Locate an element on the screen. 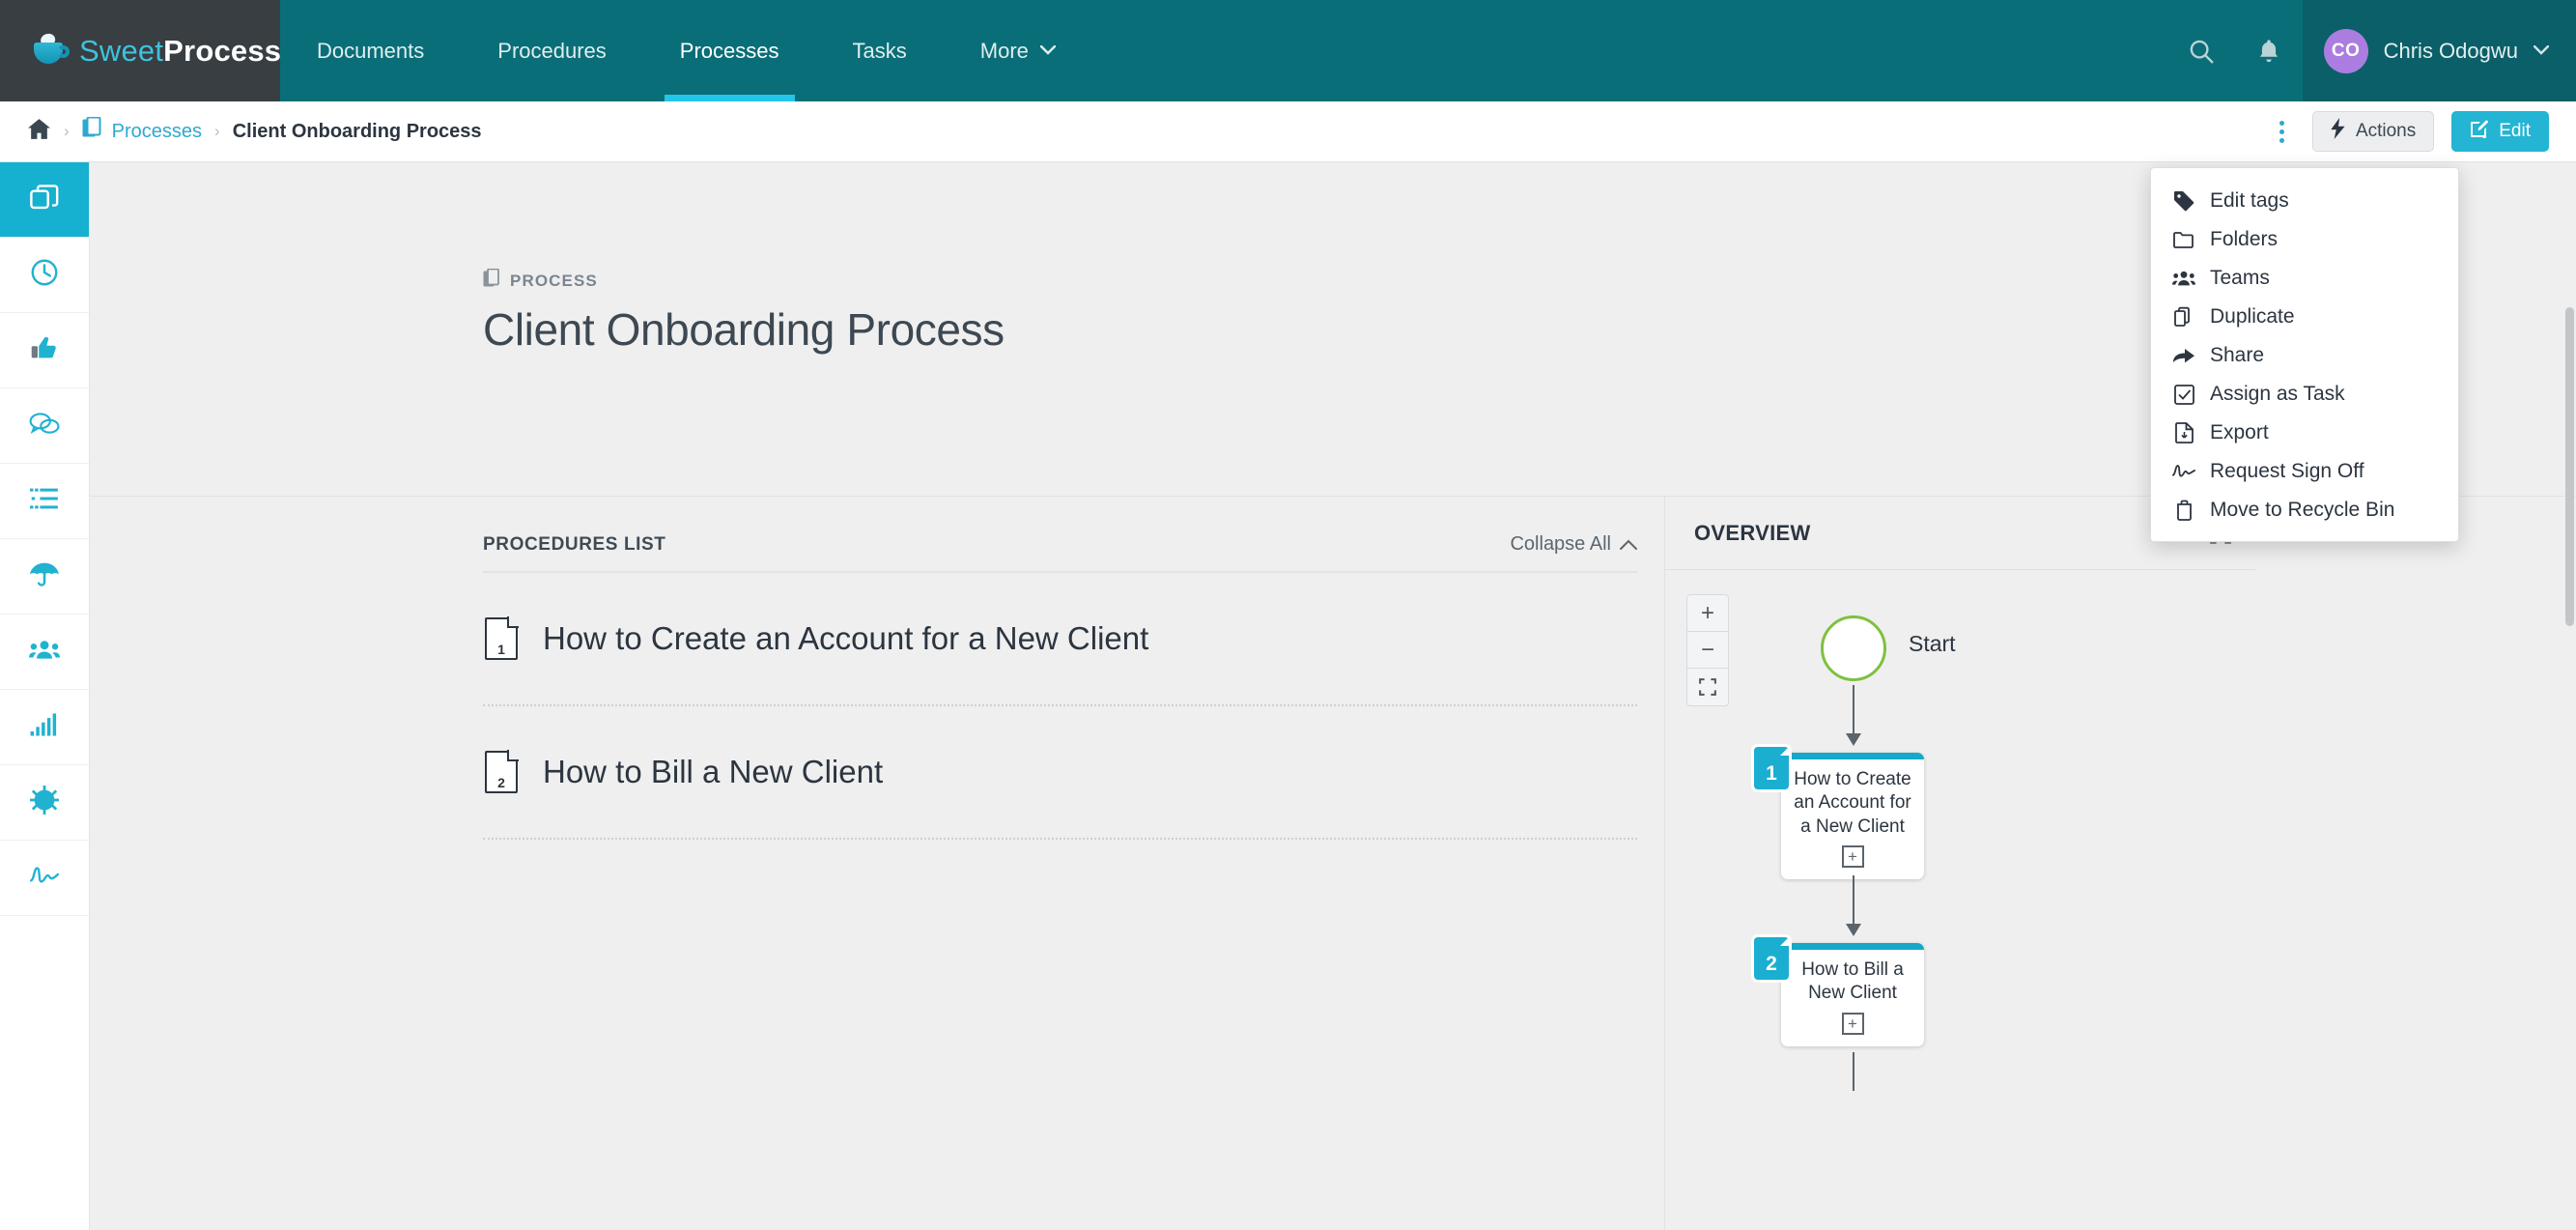  user-name: Chris Odogwu is located at coordinates (2450, 50).